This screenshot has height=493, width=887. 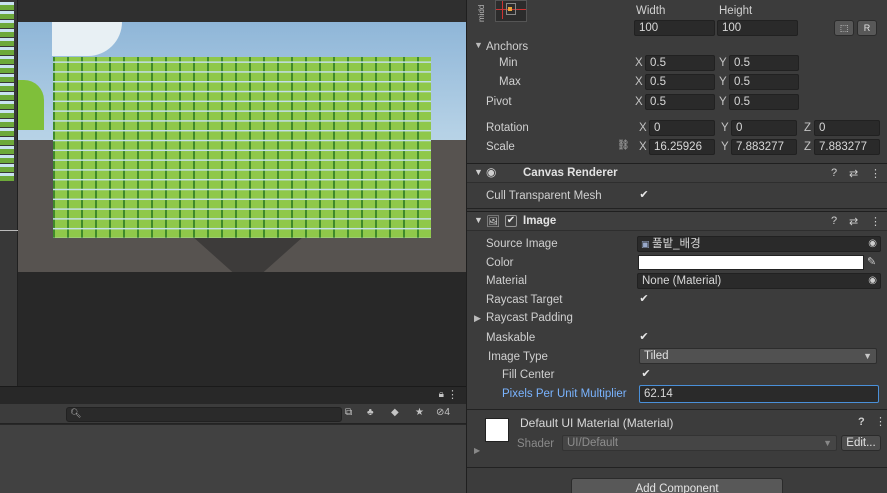 What do you see at coordinates (757, 28) in the screenshot?
I see `height-field: 100` at bounding box center [757, 28].